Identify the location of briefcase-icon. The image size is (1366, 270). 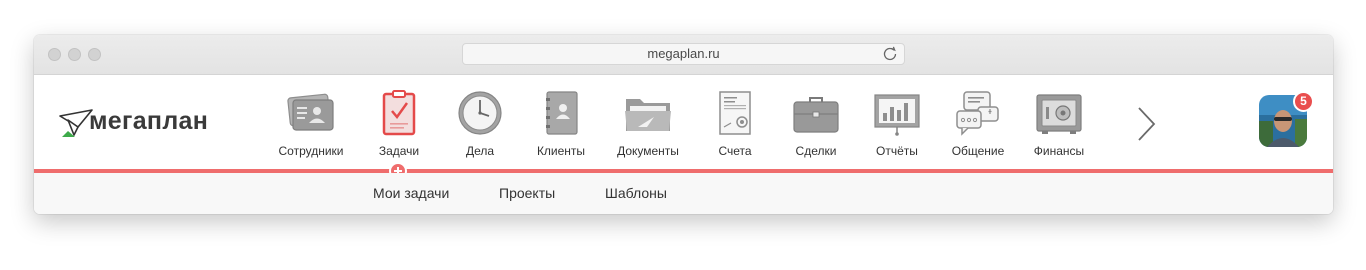
(816, 115).